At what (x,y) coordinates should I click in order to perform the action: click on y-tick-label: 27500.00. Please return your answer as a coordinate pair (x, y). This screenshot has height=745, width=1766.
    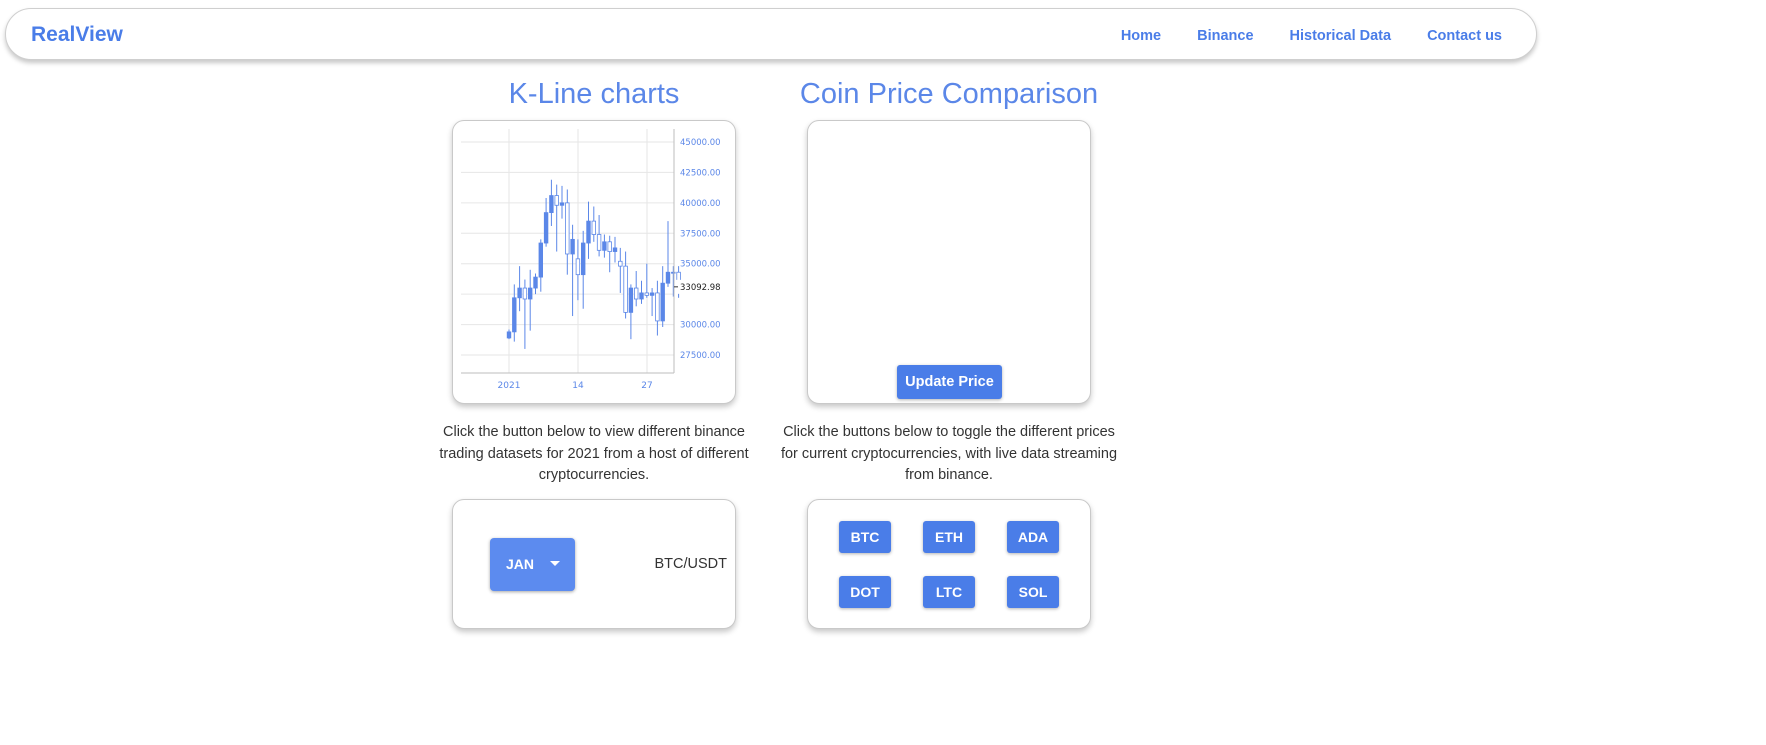
    Looking at the image, I should click on (700, 356).